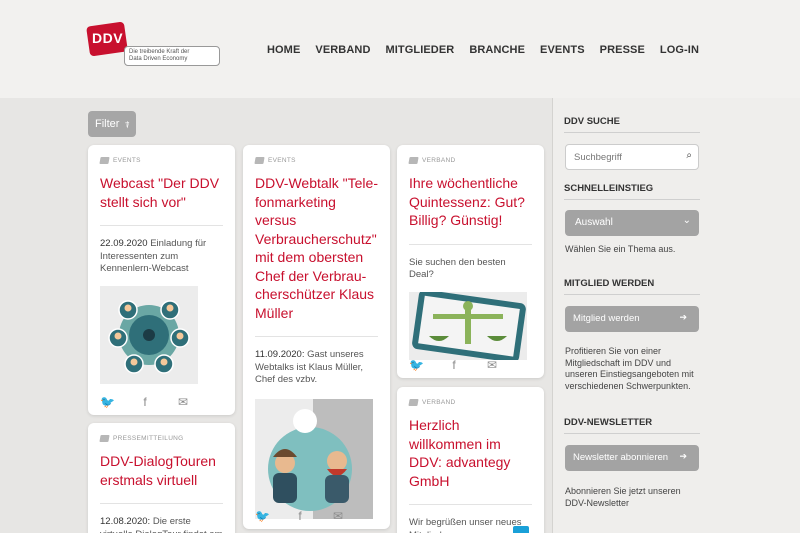  I want to click on select-value: Auswahl, so click(594, 222).